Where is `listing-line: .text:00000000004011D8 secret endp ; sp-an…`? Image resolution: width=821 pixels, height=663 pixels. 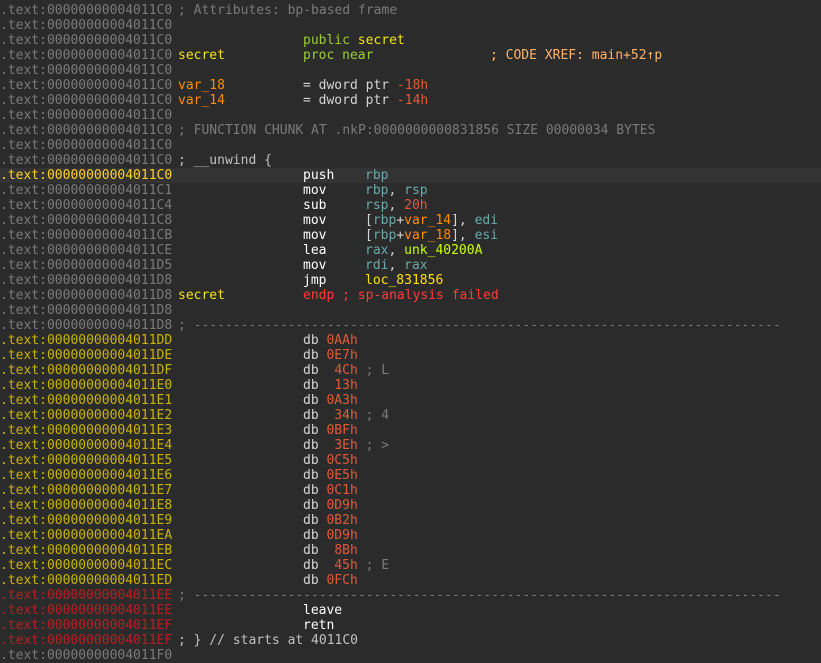
listing-line: .text:00000000004011D8 secret endp ; sp-an… is located at coordinates (410, 295).